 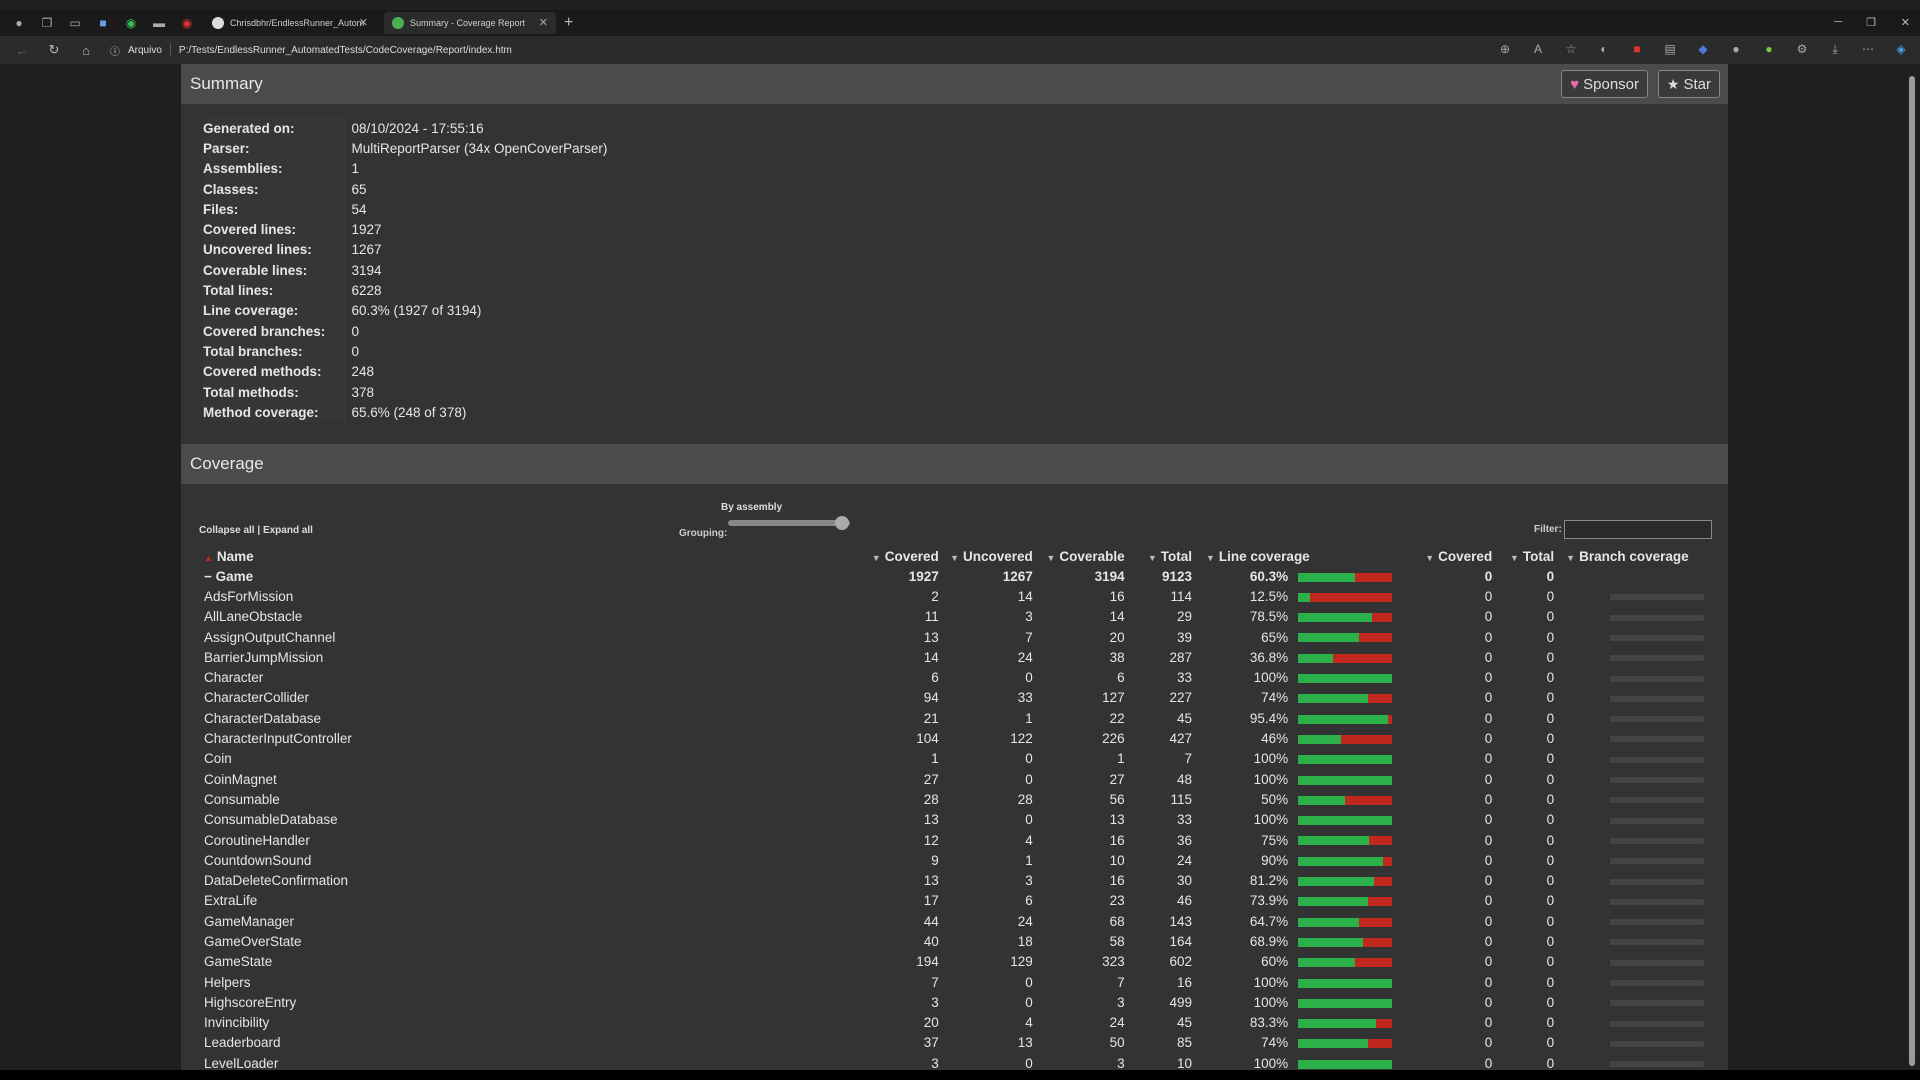 What do you see at coordinates (530, 840) in the screenshot?
I see `class-name-link: CoroutineHandler` at bounding box center [530, 840].